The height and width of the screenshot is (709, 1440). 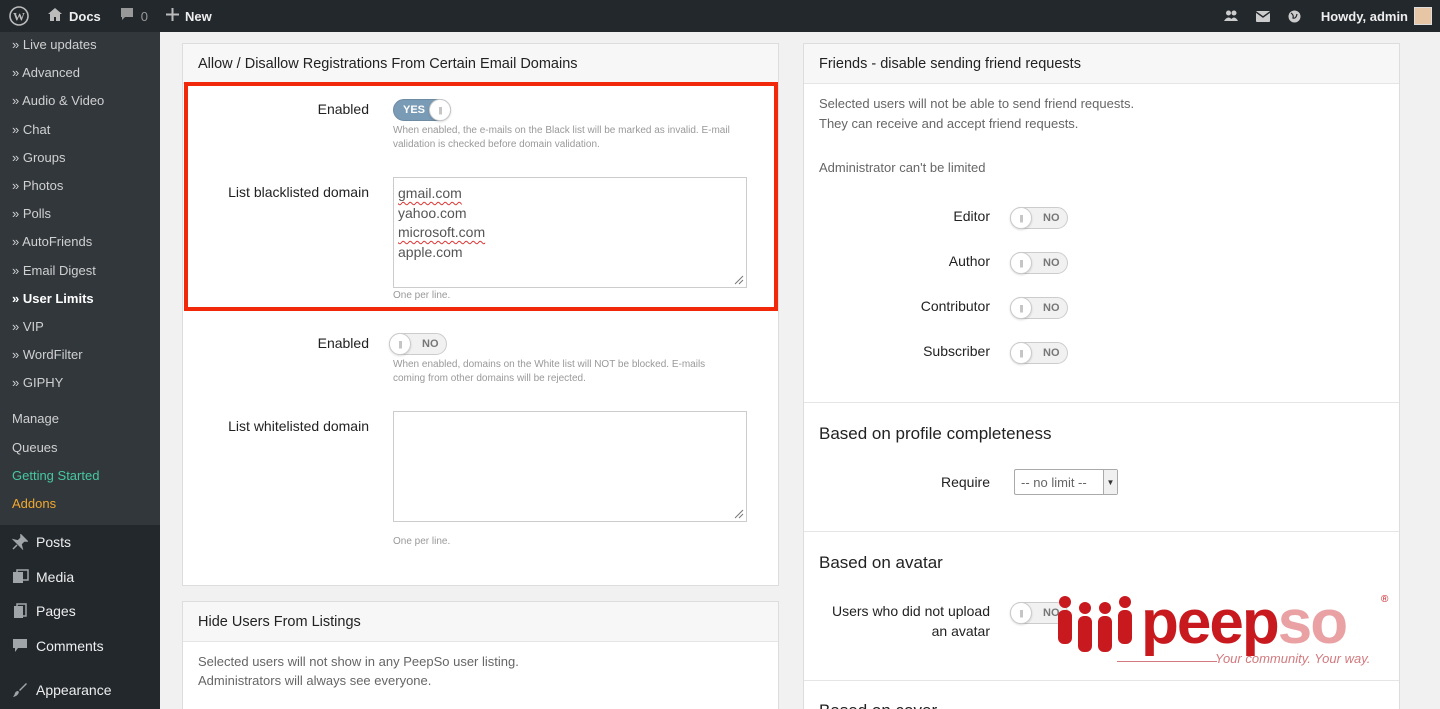 I want to click on resize-handle-icon, so click(x=739, y=514).